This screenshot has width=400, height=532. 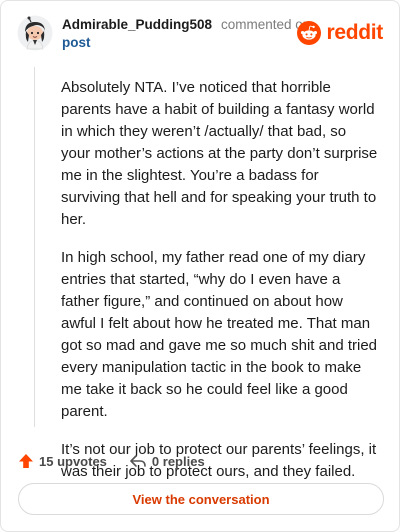 I want to click on reply-count: 0 replies, so click(x=178, y=461).